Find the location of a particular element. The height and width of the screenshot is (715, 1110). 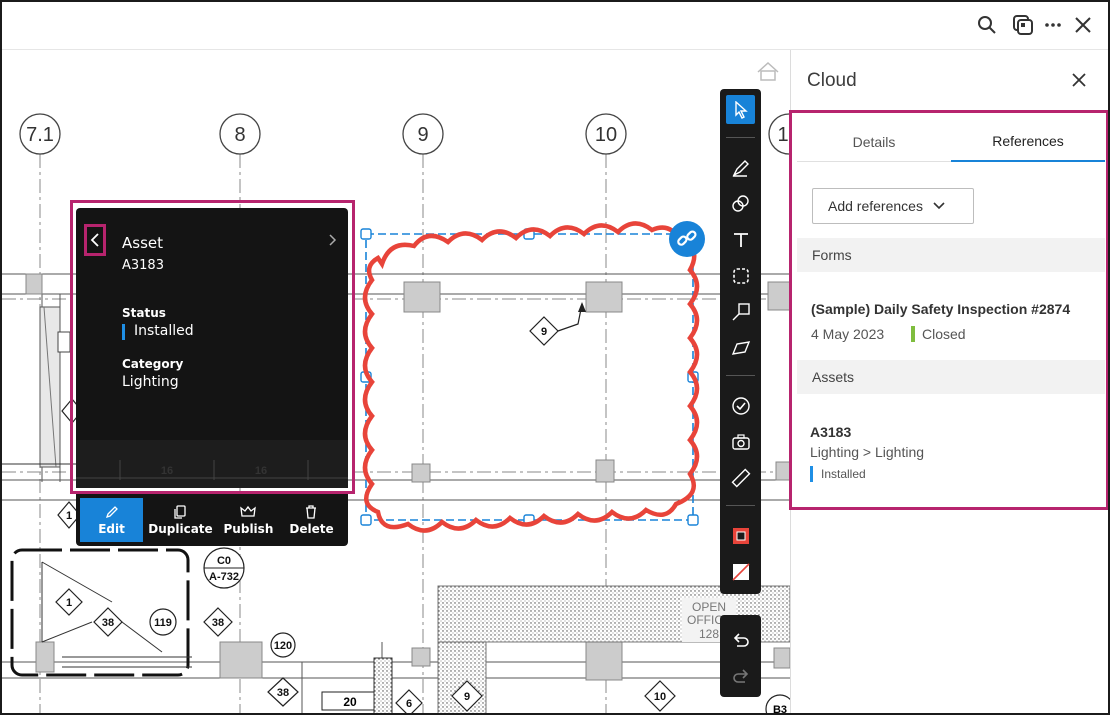

search-icon is located at coordinates (987, 25).